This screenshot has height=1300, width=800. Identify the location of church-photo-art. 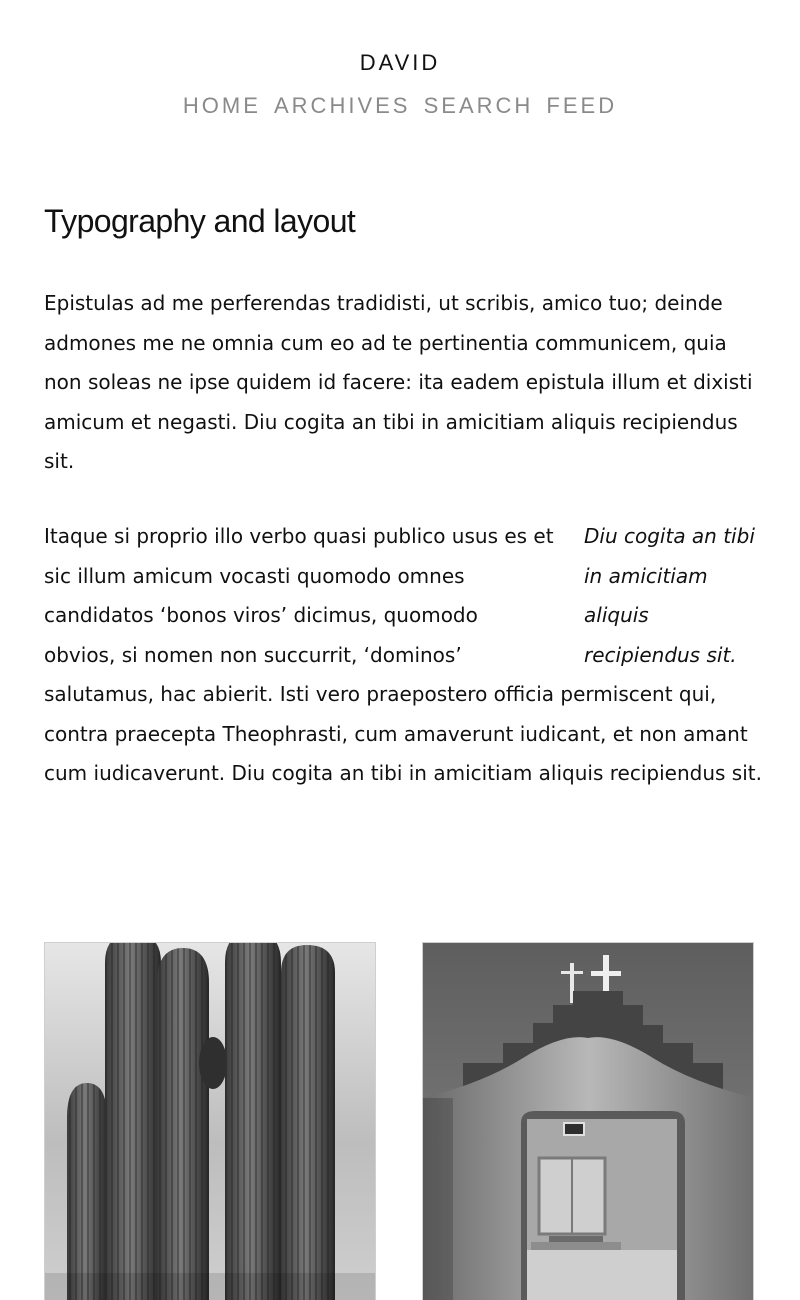
(588, 1121).